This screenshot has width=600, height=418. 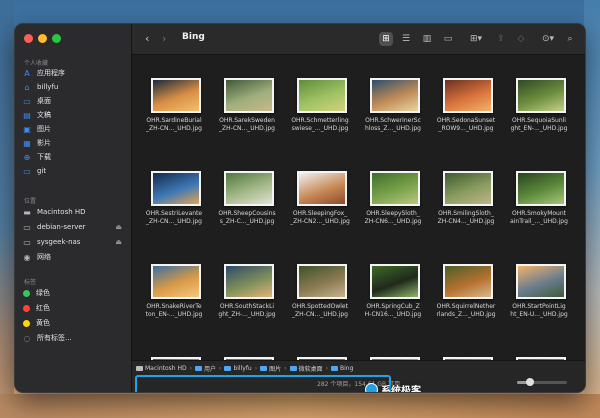 I want to click on share-icon: ⇪, so click(x=501, y=39).